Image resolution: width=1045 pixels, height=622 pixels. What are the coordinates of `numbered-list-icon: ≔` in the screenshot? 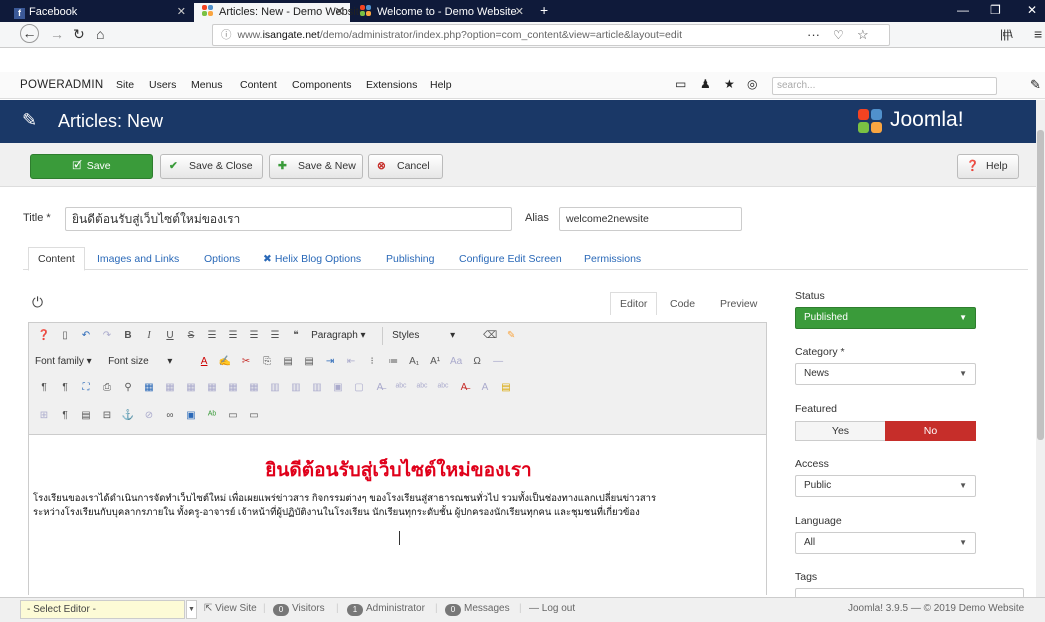 It's located at (393, 362).